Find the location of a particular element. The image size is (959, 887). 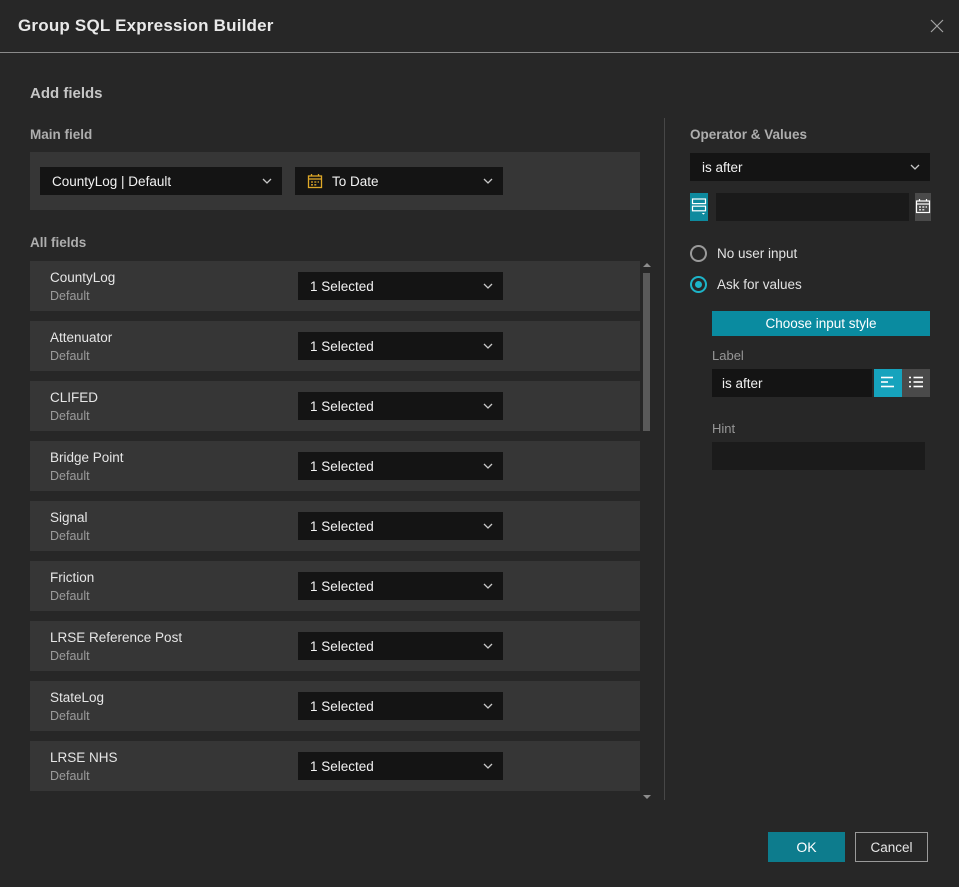

operator-select-value: is after is located at coordinates (722, 167).